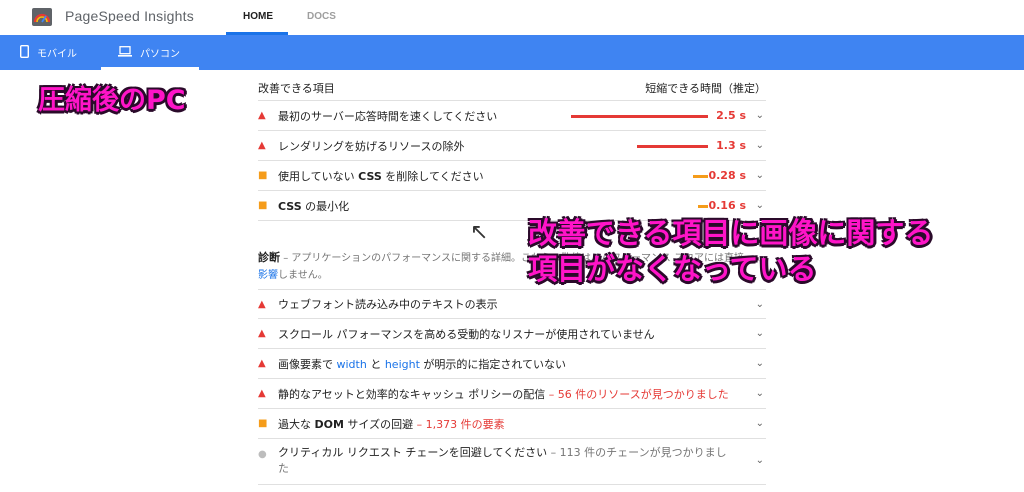 Image resolution: width=1024 pixels, height=492 pixels. I want to click on tab-desktop-label: パソコン, so click(160, 54).